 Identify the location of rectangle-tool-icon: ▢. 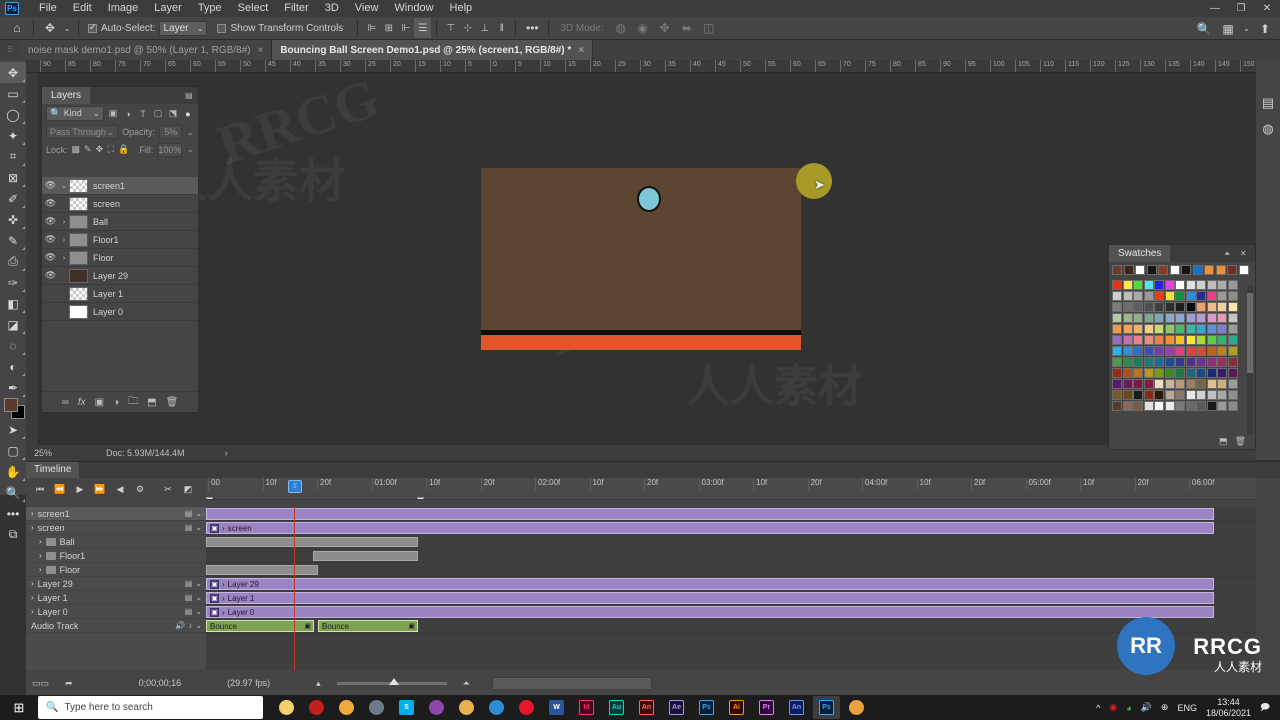
(13, 450).